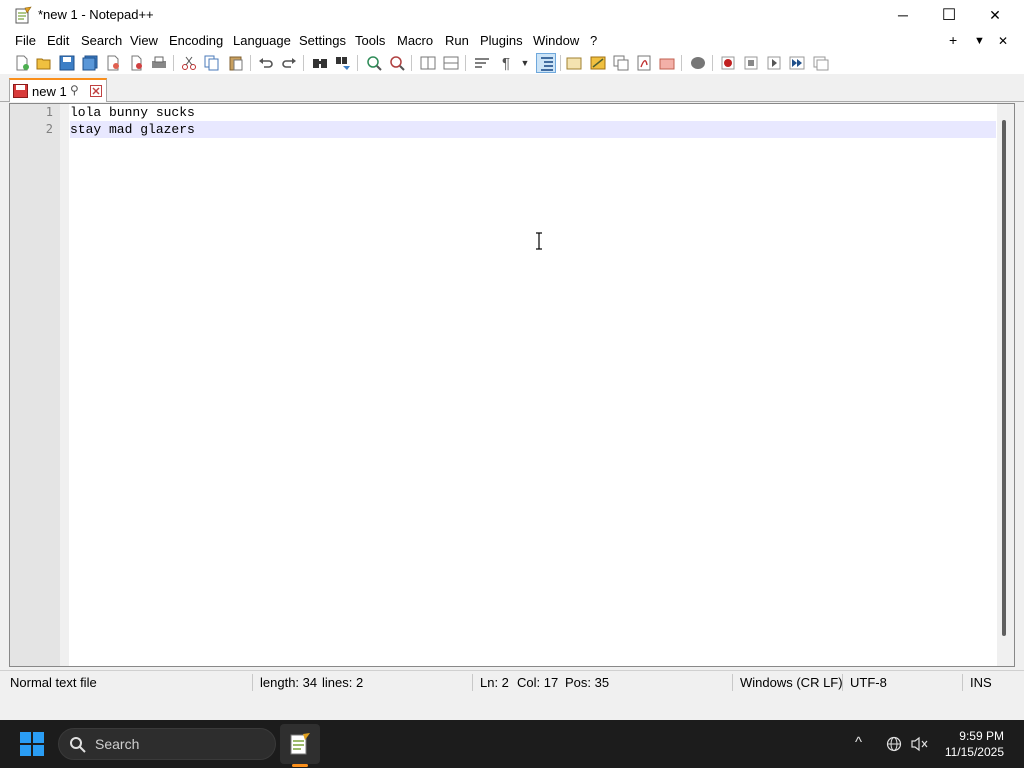  Describe the element at coordinates (49, 91) in the screenshot. I see `tab-label: new 1` at that location.